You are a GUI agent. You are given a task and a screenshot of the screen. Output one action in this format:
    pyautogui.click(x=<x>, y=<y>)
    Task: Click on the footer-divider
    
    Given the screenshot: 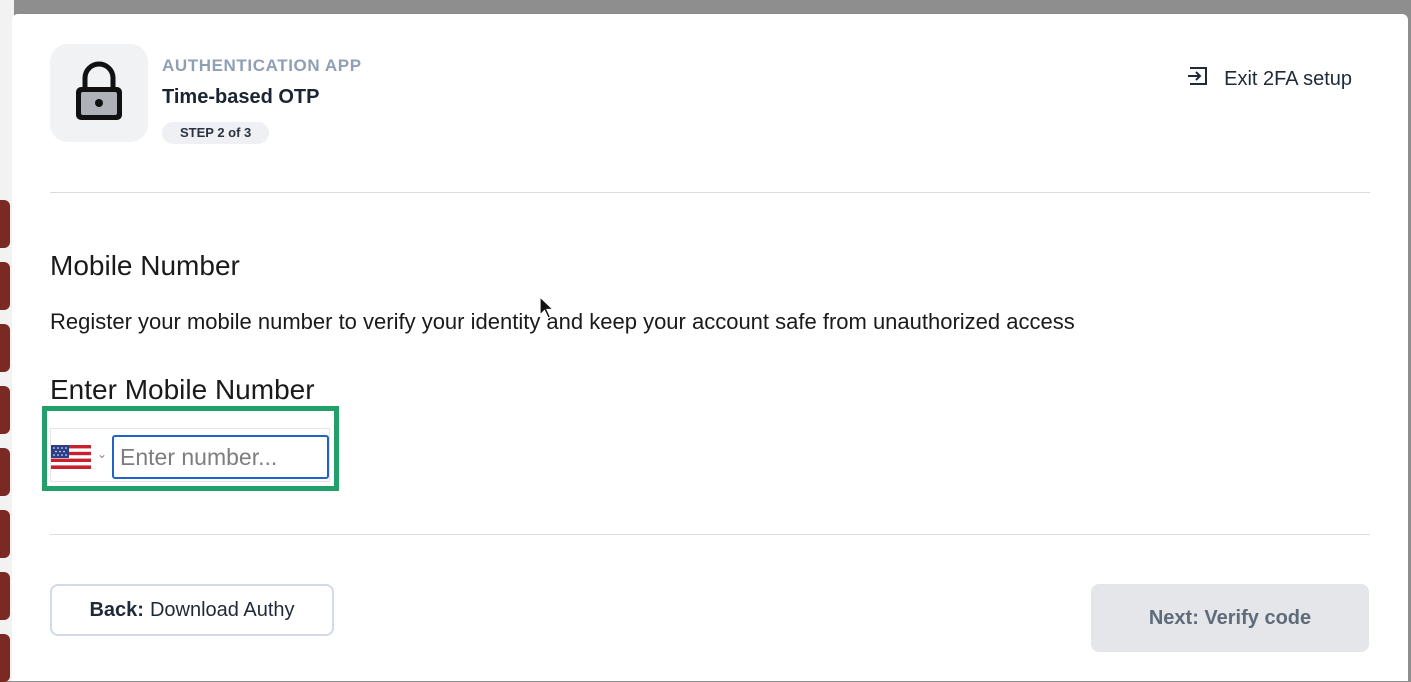 What is the action you would take?
    pyautogui.click(x=710, y=534)
    